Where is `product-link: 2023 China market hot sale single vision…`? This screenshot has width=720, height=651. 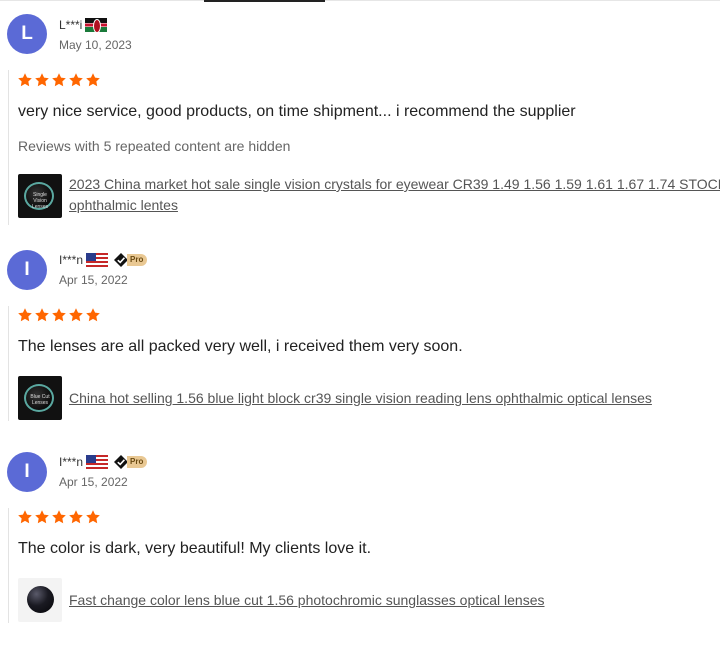 product-link: 2023 China market hot sale single vision… is located at coordinates (394, 195).